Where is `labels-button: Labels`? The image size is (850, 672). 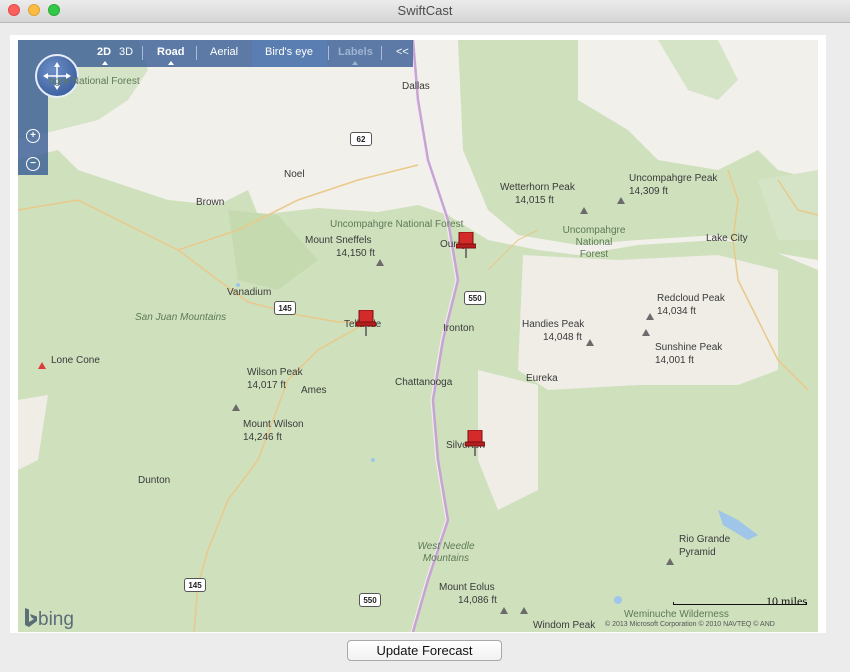 labels-button: Labels is located at coordinates (355, 52).